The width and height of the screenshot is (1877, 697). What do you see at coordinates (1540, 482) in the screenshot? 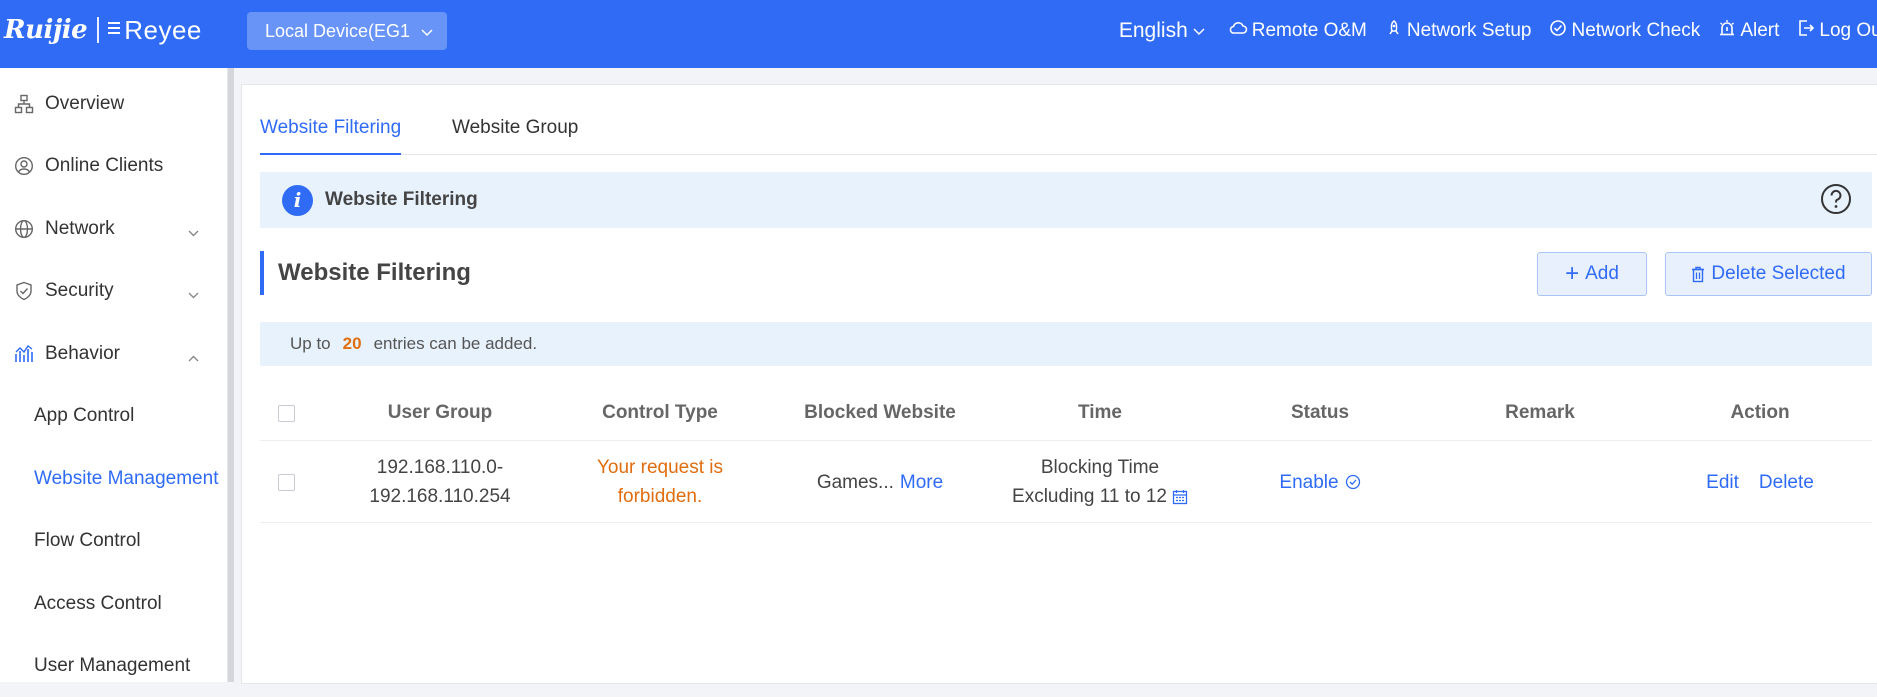
I see `cell-remark` at bounding box center [1540, 482].